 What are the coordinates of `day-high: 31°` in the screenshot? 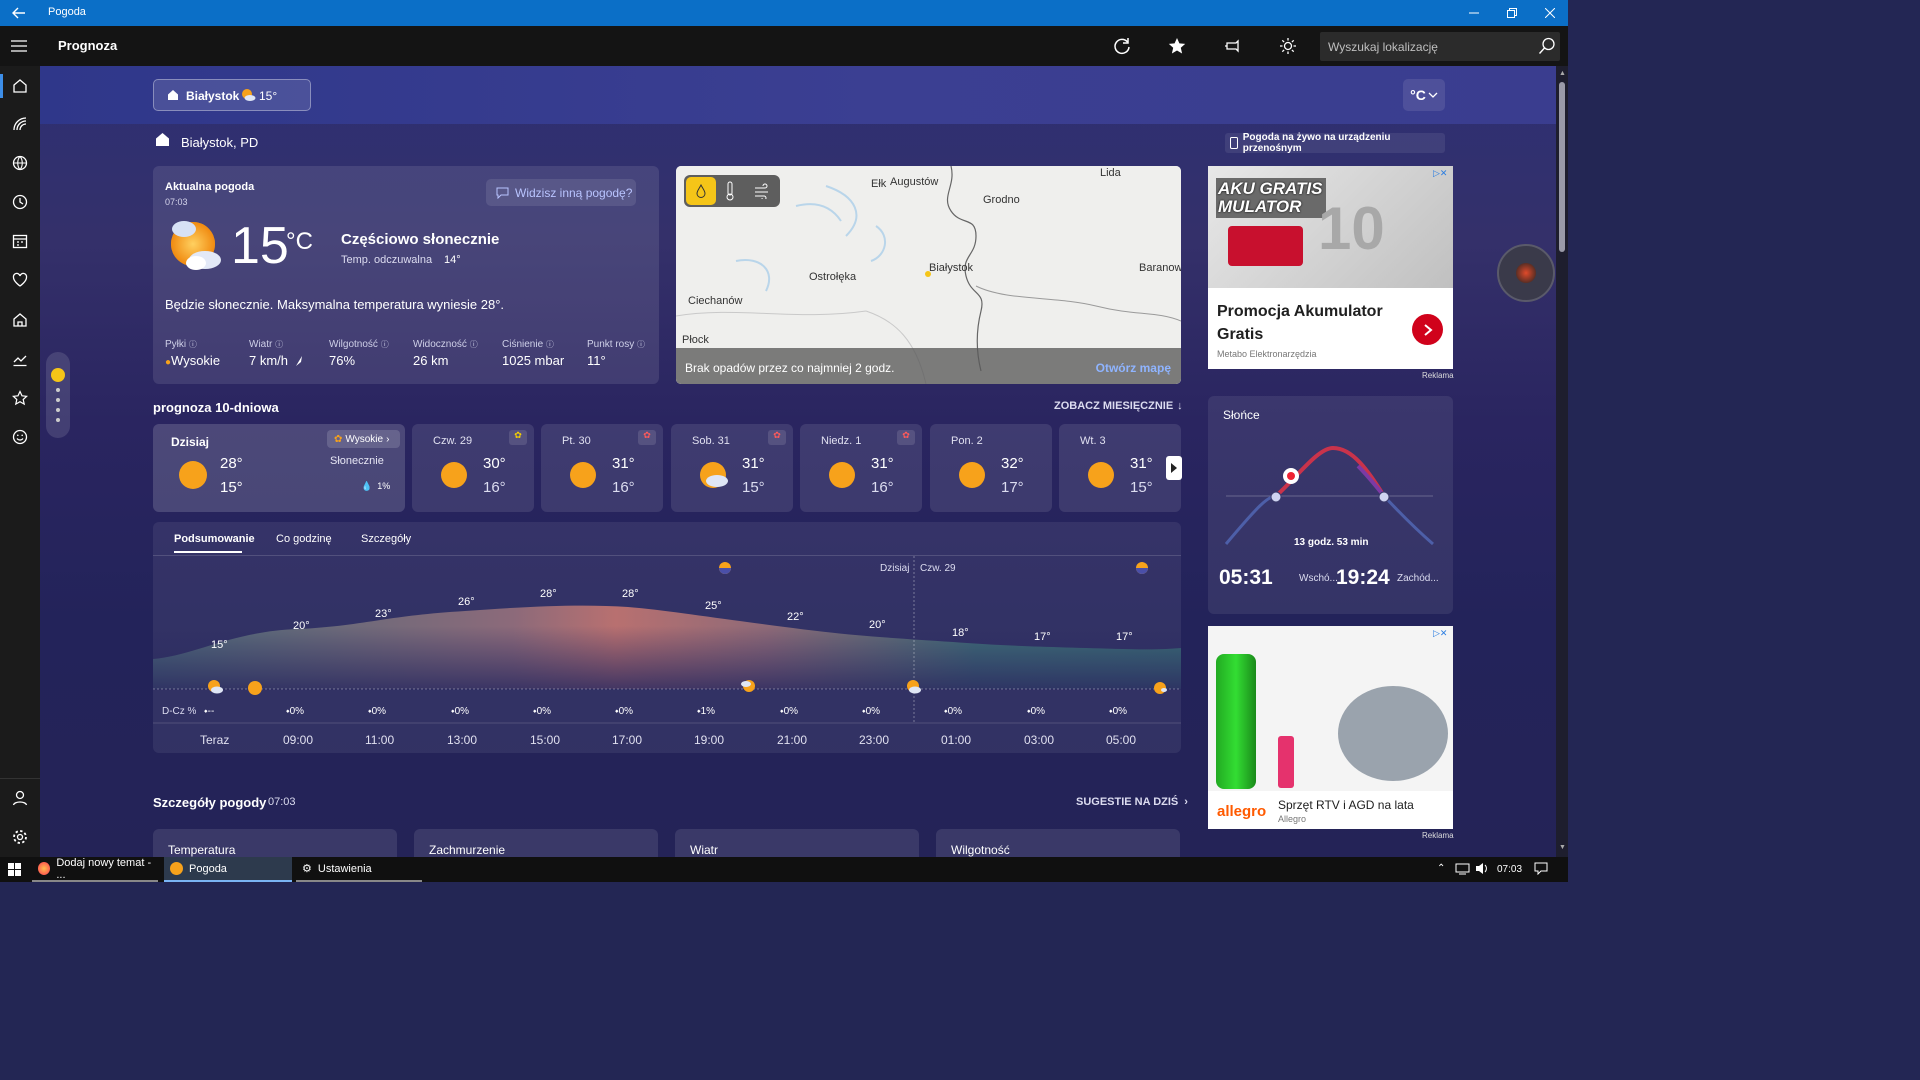 It's located at (623, 463).